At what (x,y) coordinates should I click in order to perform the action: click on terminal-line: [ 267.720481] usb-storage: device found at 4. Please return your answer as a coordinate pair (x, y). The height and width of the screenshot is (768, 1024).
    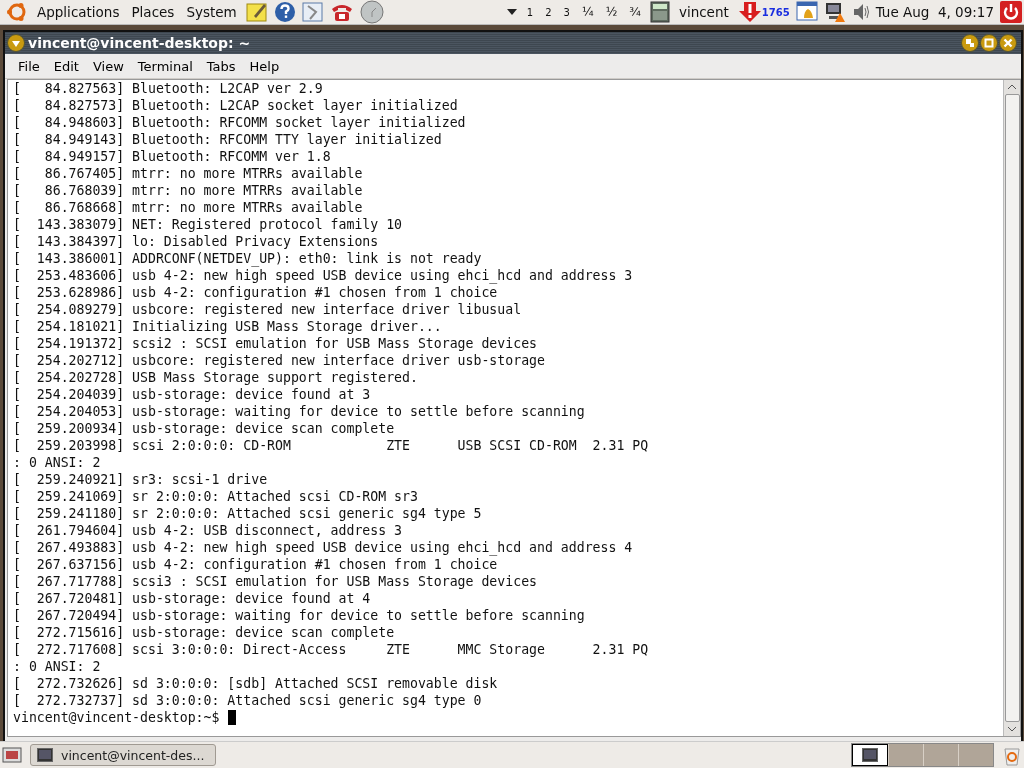
    Looking at the image, I should click on (192, 598).